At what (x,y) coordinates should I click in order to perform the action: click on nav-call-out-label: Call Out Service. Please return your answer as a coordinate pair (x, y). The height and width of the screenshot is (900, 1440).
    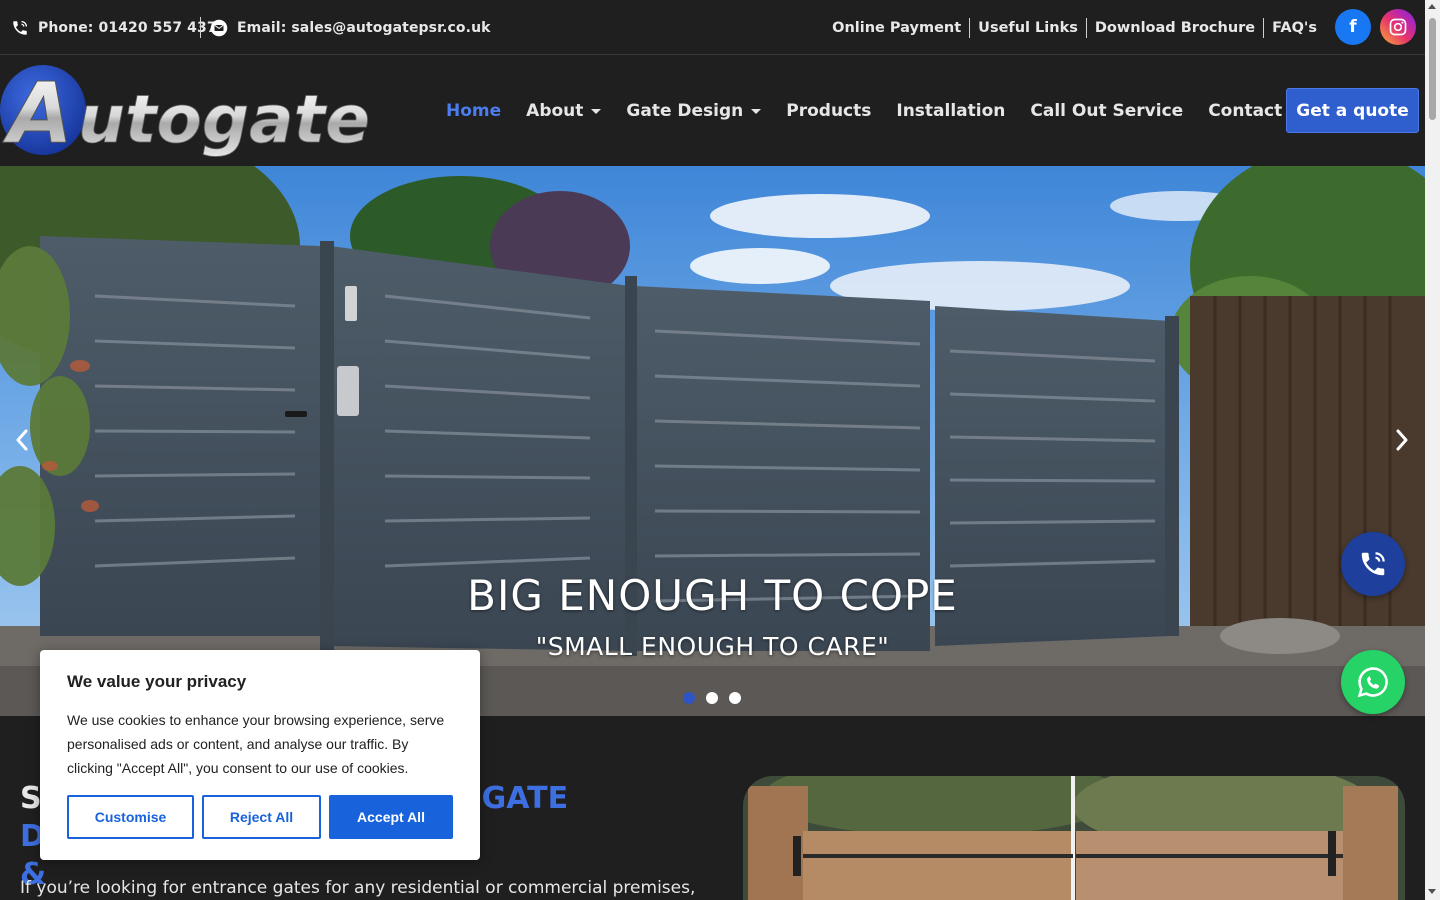
    Looking at the image, I should click on (1107, 111).